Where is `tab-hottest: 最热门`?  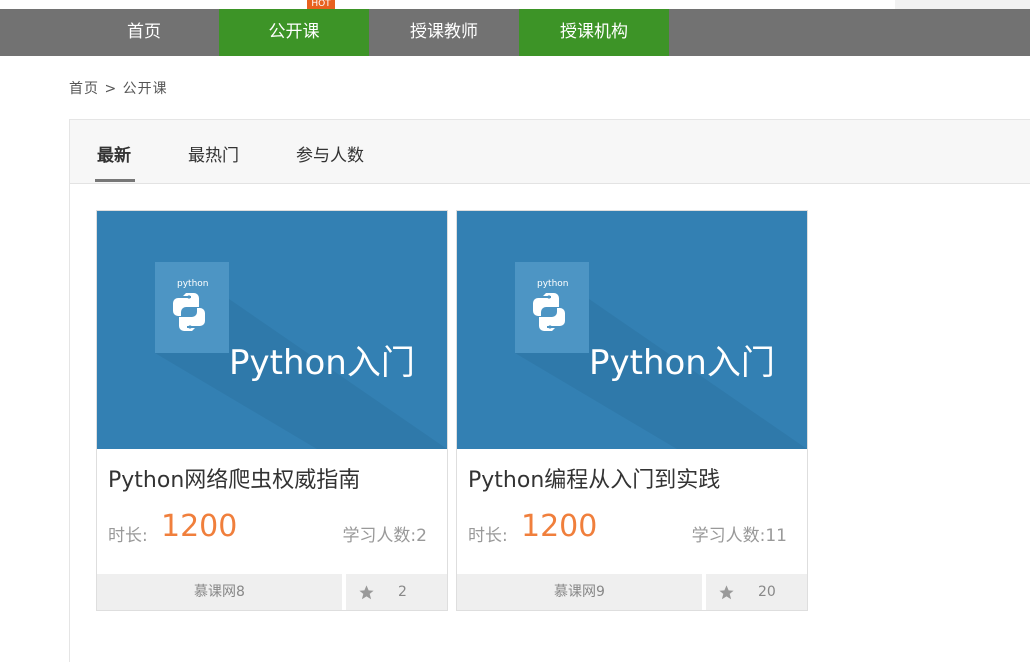
tab-hottest: 最热门 is located at coordinates (213, 153).